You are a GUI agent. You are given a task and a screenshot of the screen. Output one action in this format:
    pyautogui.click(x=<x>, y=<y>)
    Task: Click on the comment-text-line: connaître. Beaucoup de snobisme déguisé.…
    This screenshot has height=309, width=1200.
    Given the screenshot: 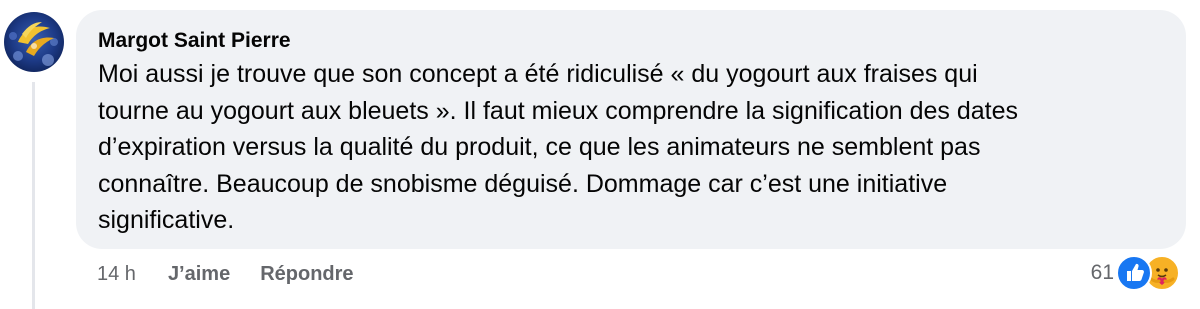 What is the action you would take?
    pyautogui.click(x=523, y=183)
    